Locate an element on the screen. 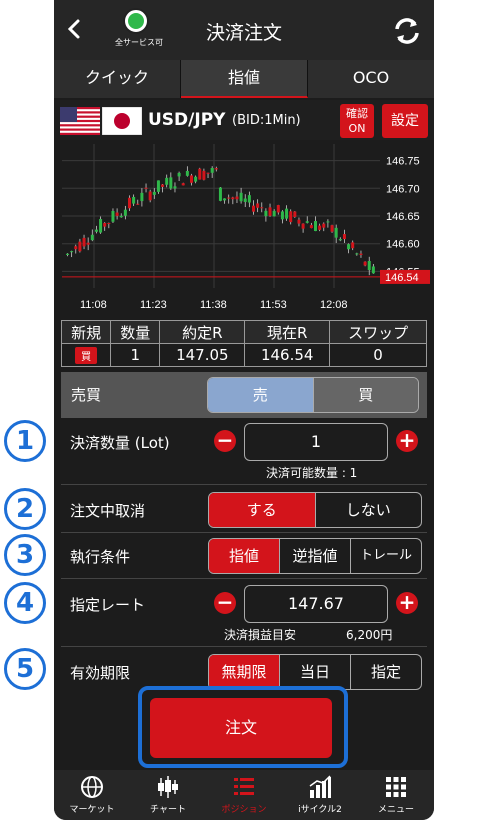  settings-button: 設定 is located at coordinates (405, 121).